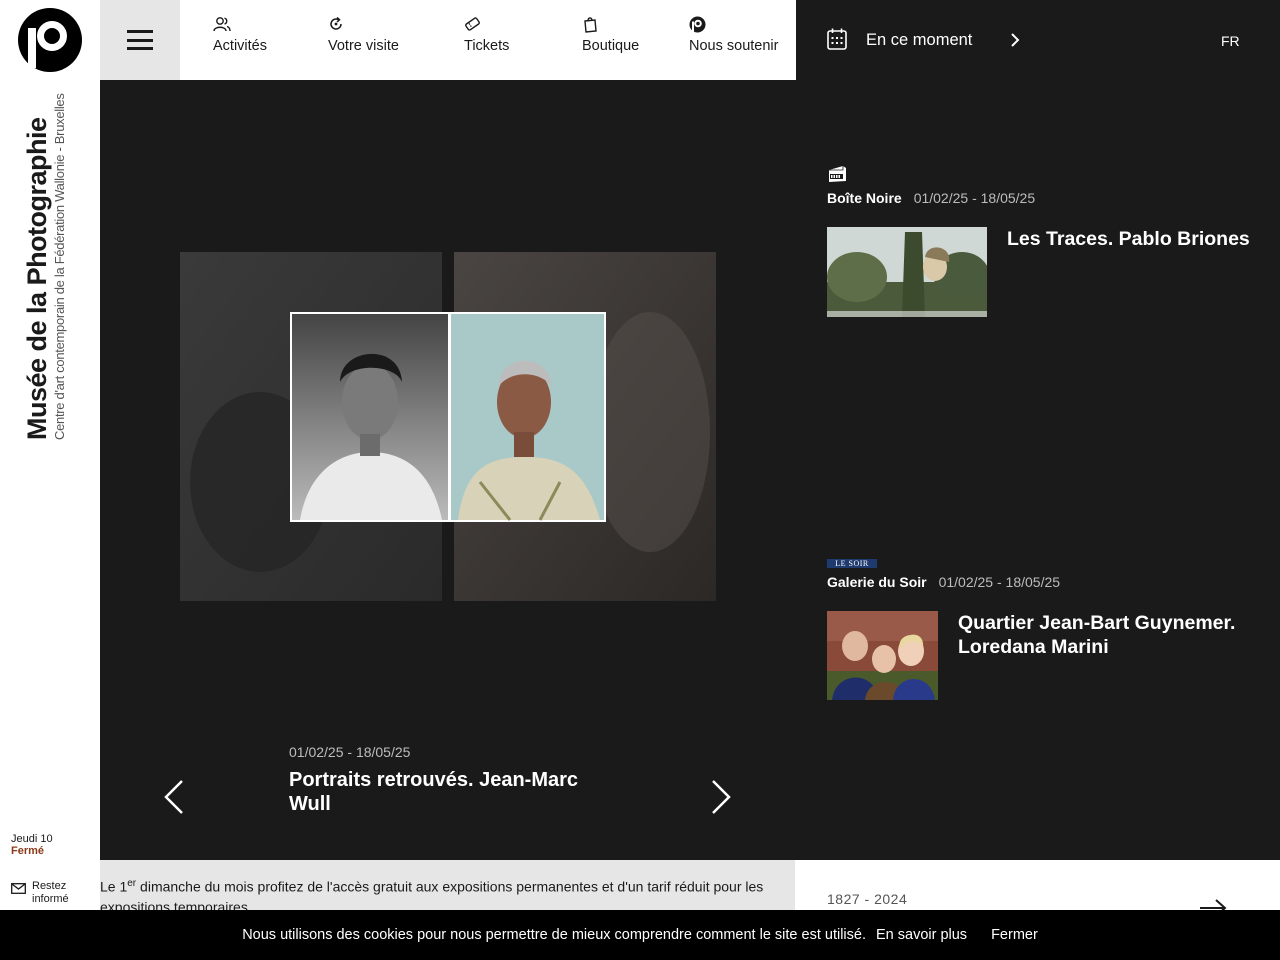 The height and width of the screenshot is (960, 1280). I want to click on info-superscript: er, so click(132, 883).